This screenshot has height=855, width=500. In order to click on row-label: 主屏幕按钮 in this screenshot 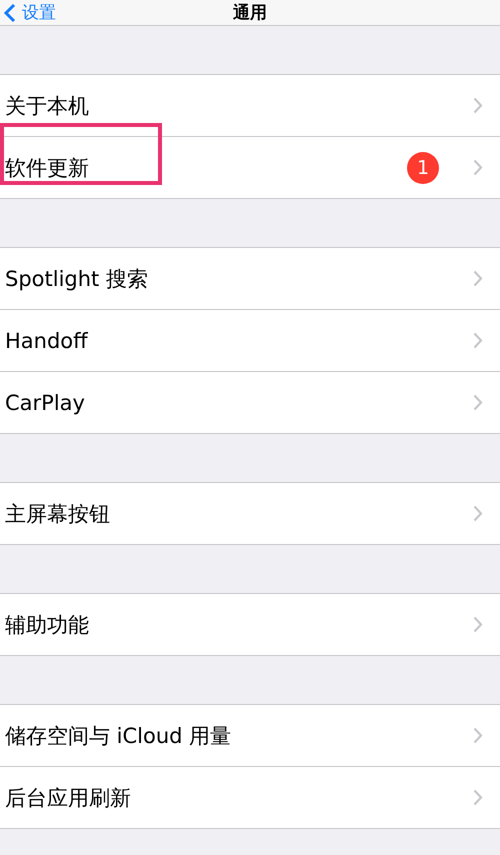, I will do `click(58, 514)`.